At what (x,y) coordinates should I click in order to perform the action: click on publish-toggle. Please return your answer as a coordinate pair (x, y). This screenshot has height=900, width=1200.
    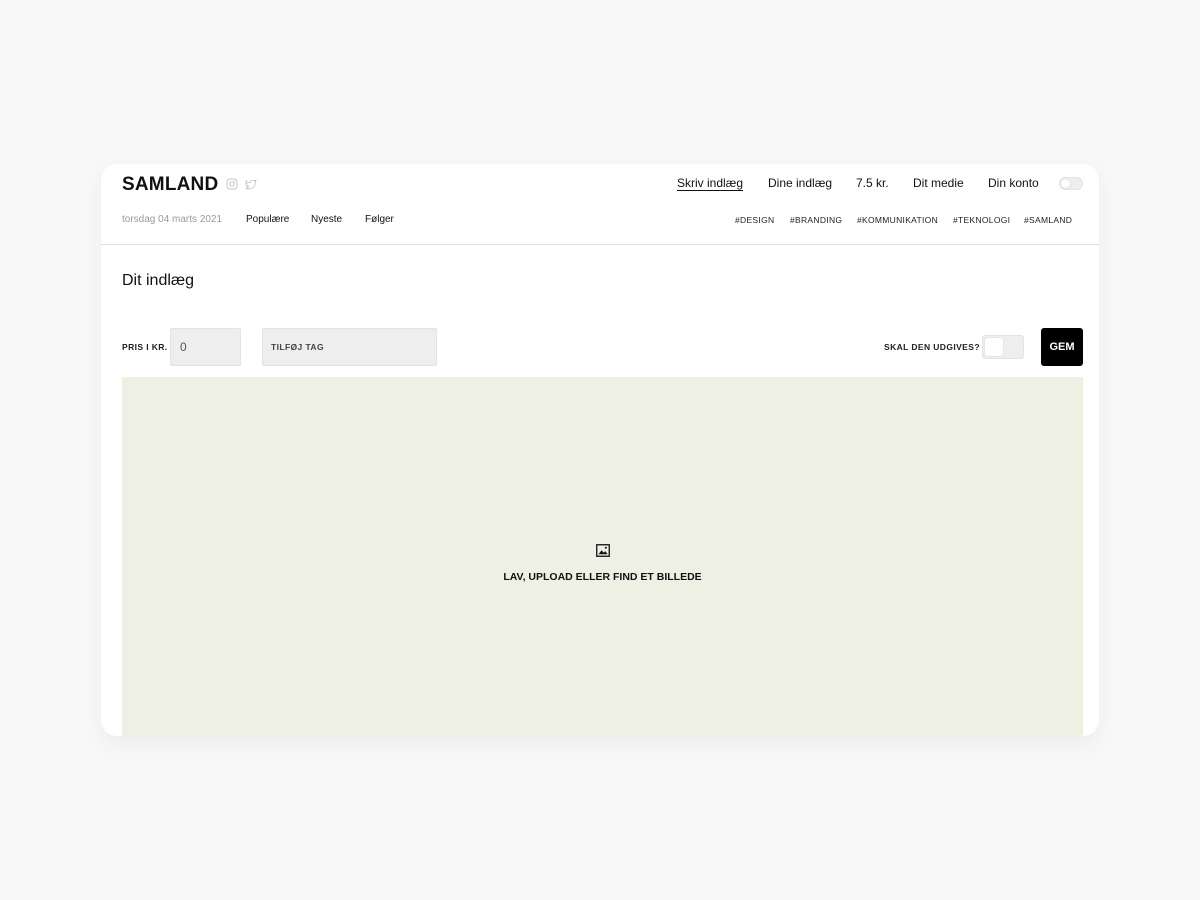
    Looking at the image, I should click on (1003, 347).